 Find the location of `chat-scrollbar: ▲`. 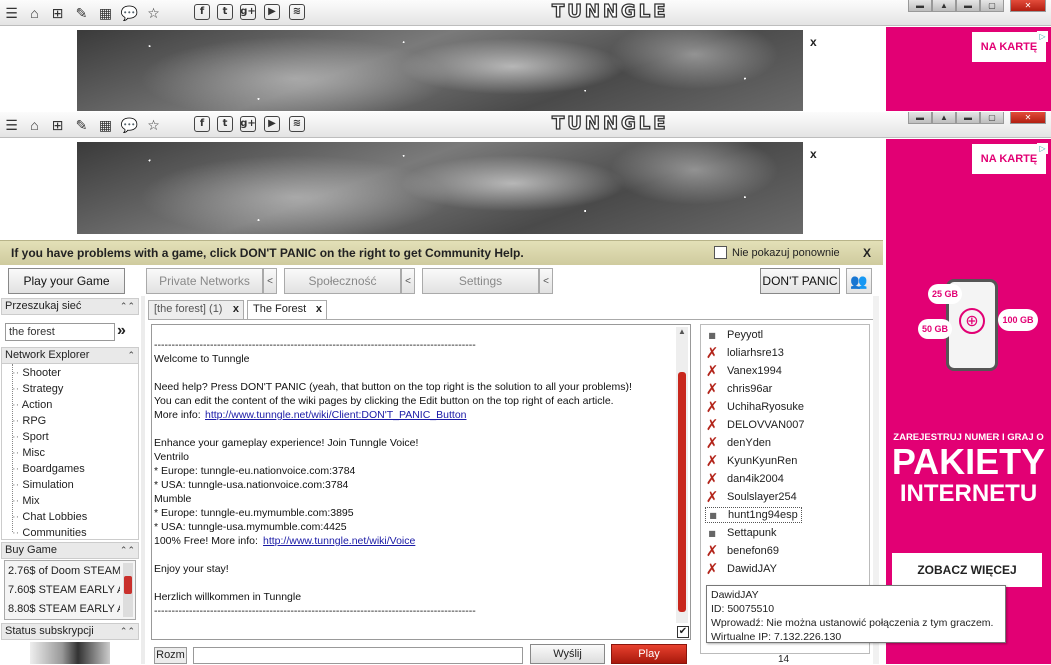

chat-scrollbar: ▲ is located at coordinates (682, 475).